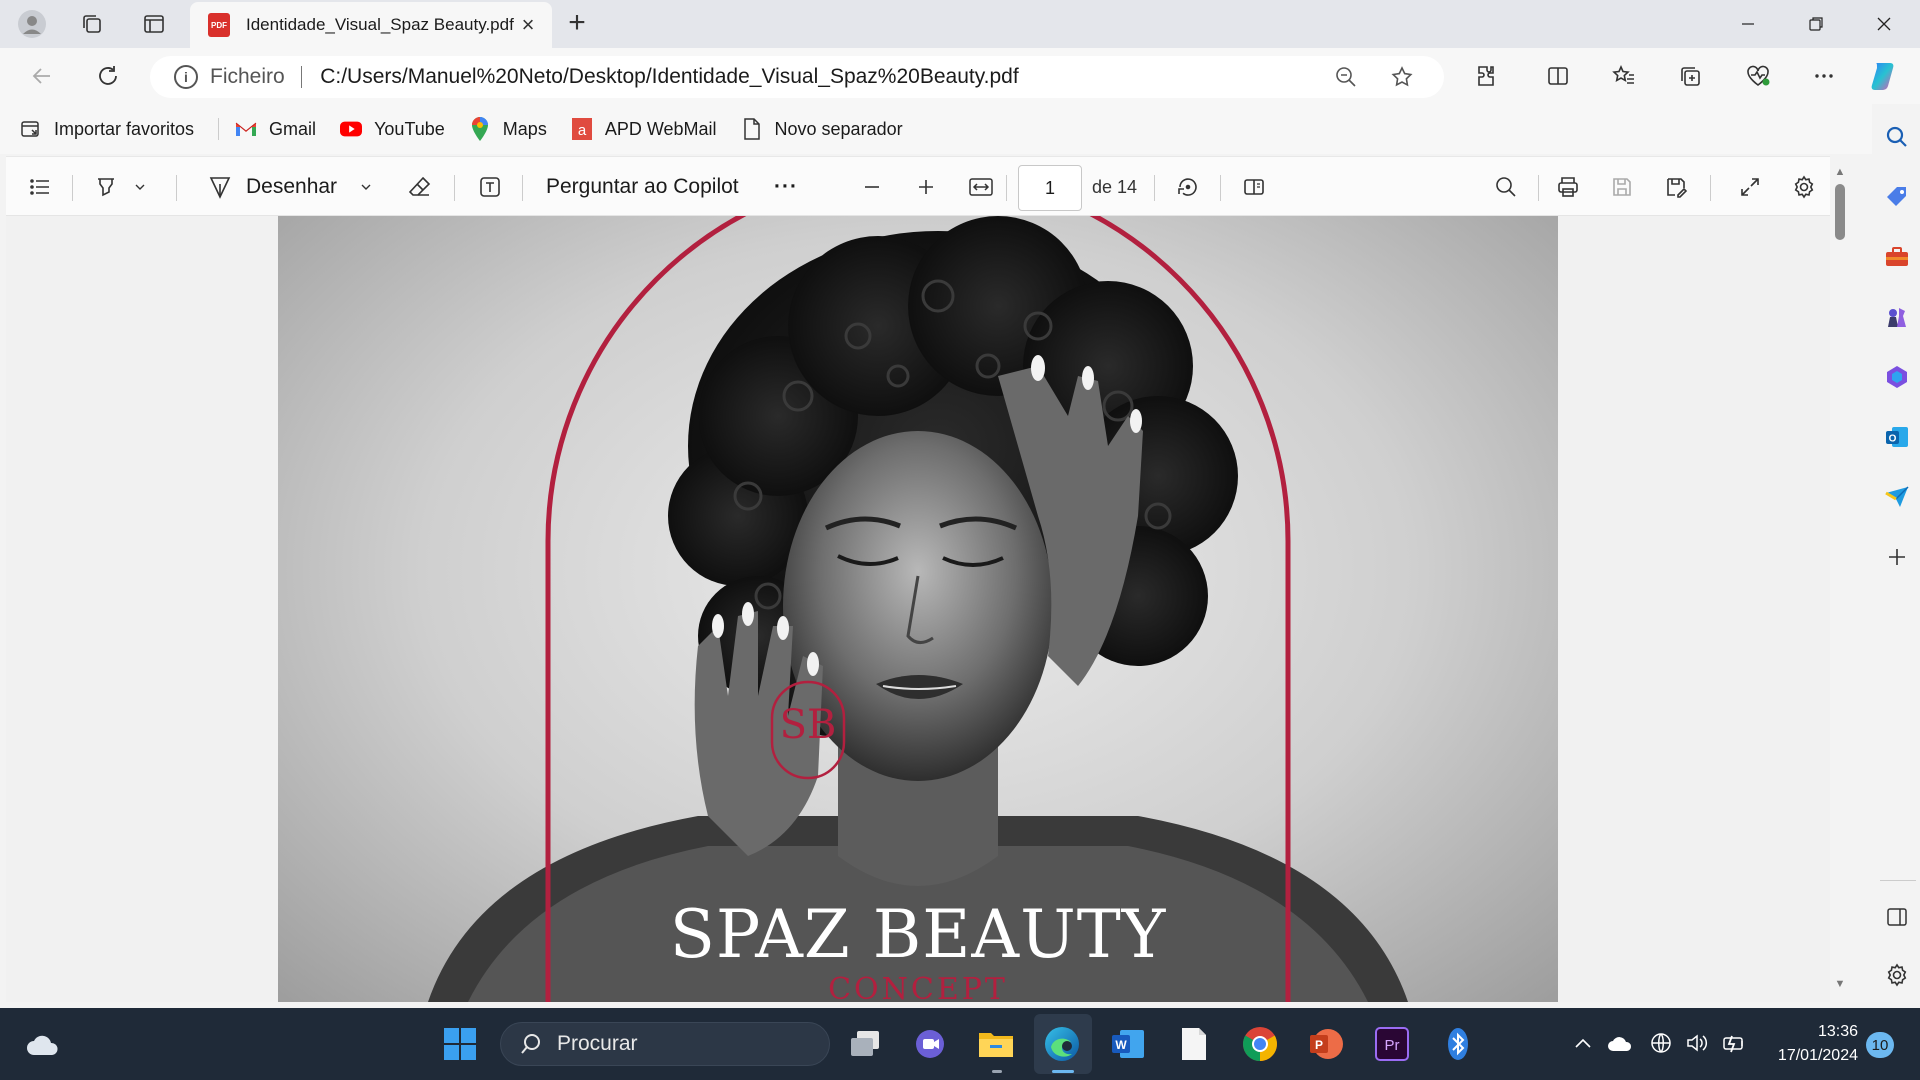 The width and height of the screenshot is (1920, 1080). I want to click on pdf-settings-icon, so click(1804, 187).